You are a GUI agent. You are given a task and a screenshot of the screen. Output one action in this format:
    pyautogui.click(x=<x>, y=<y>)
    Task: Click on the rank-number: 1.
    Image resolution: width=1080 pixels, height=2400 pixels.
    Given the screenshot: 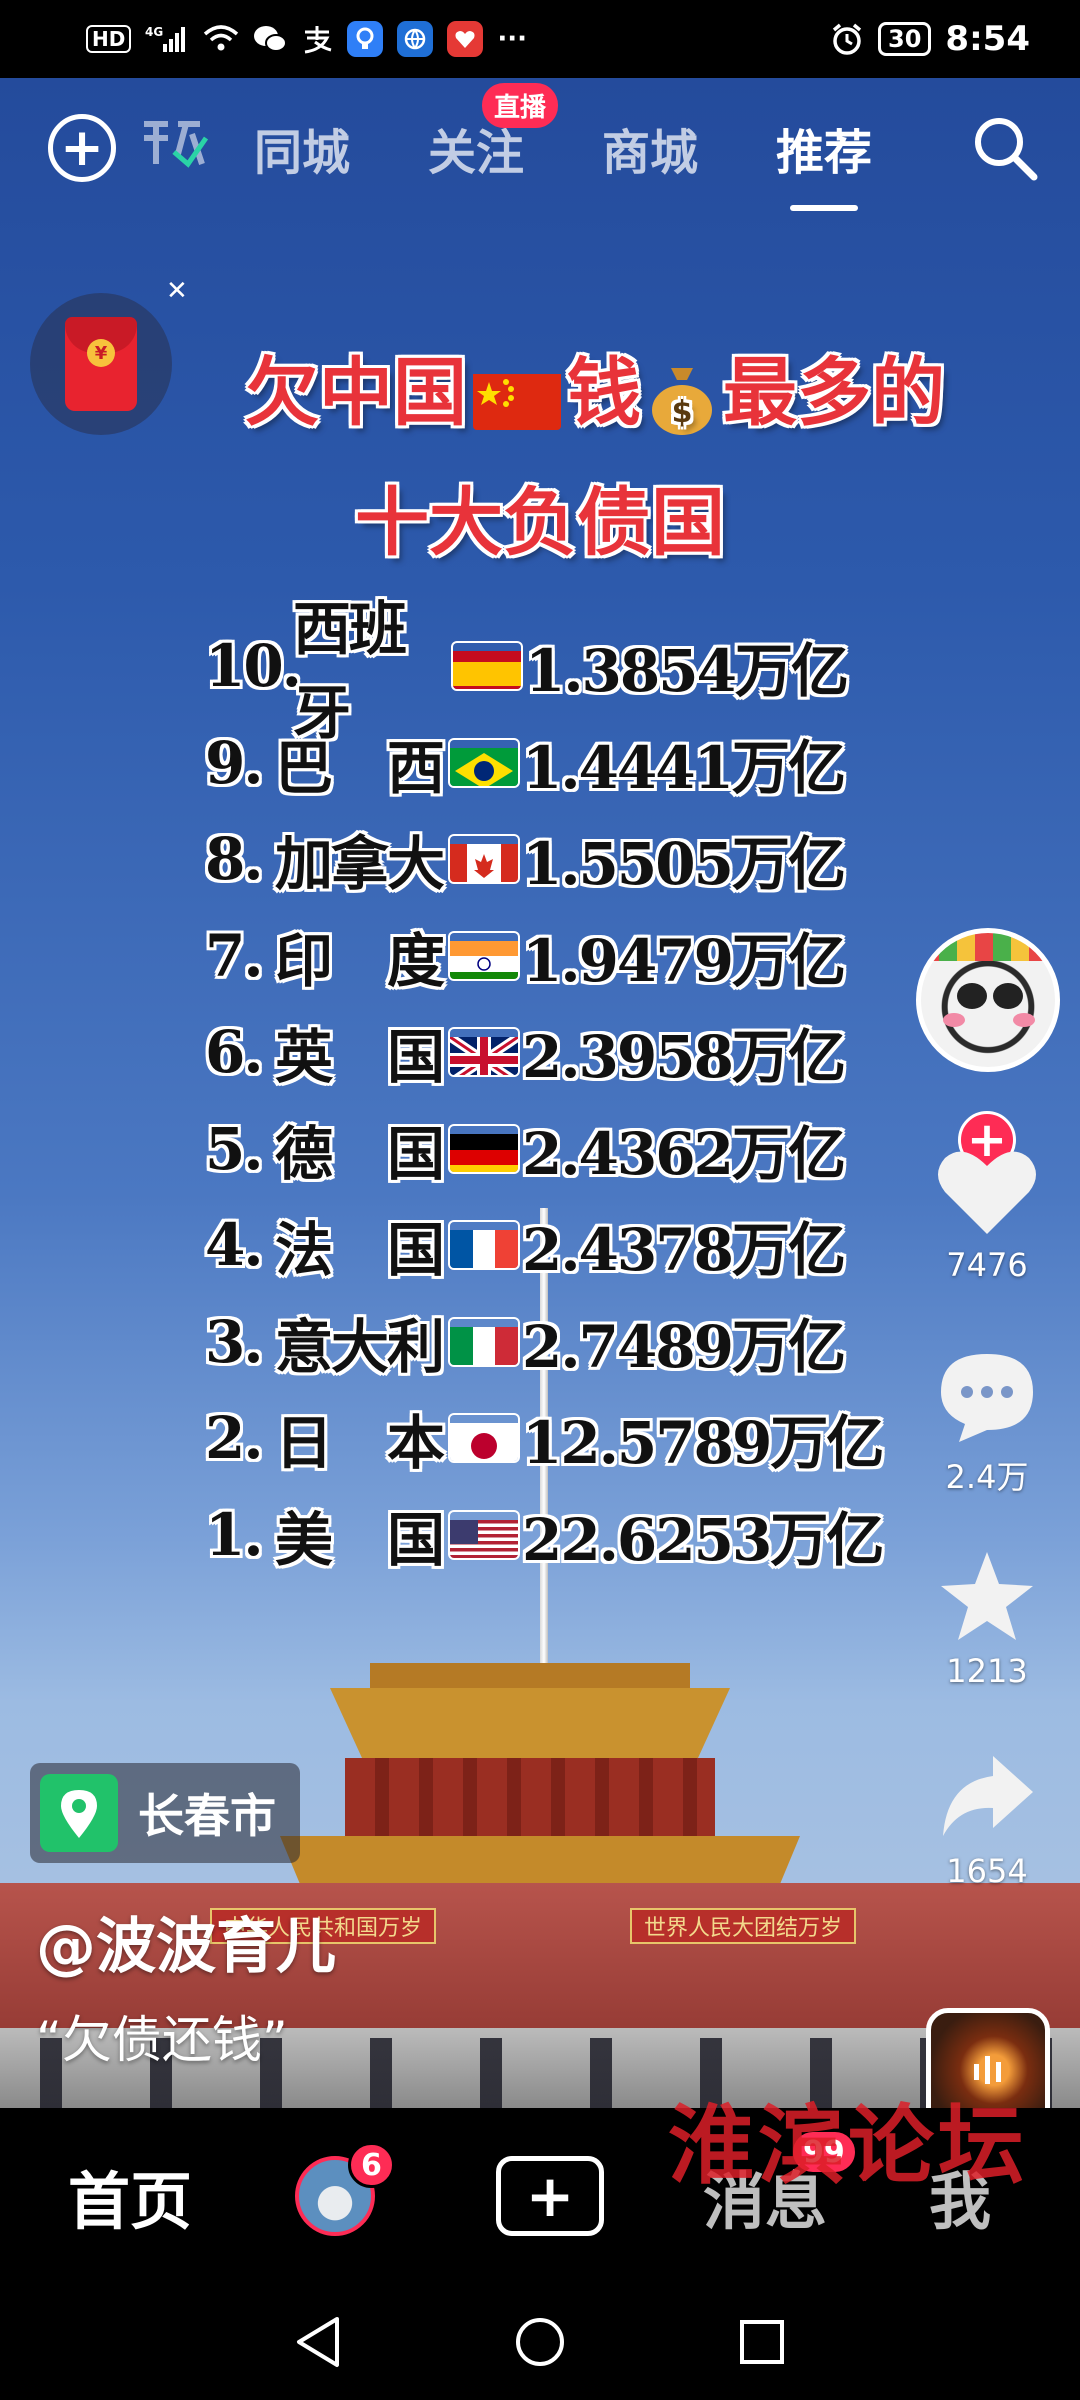 What is the action you would take?
    pyautogui.click(x=234, y=1534)
    